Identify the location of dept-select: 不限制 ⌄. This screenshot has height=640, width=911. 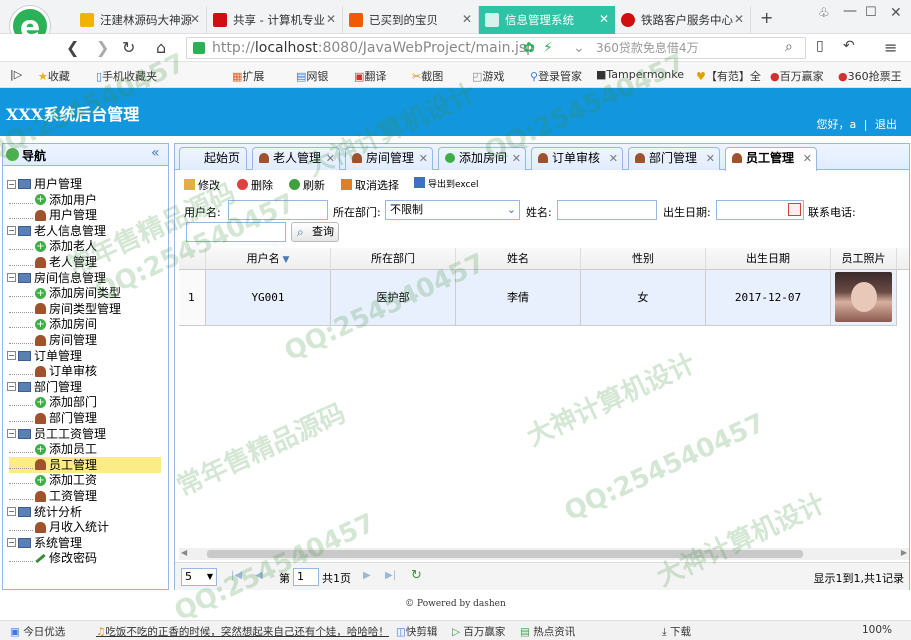
(452, 210).